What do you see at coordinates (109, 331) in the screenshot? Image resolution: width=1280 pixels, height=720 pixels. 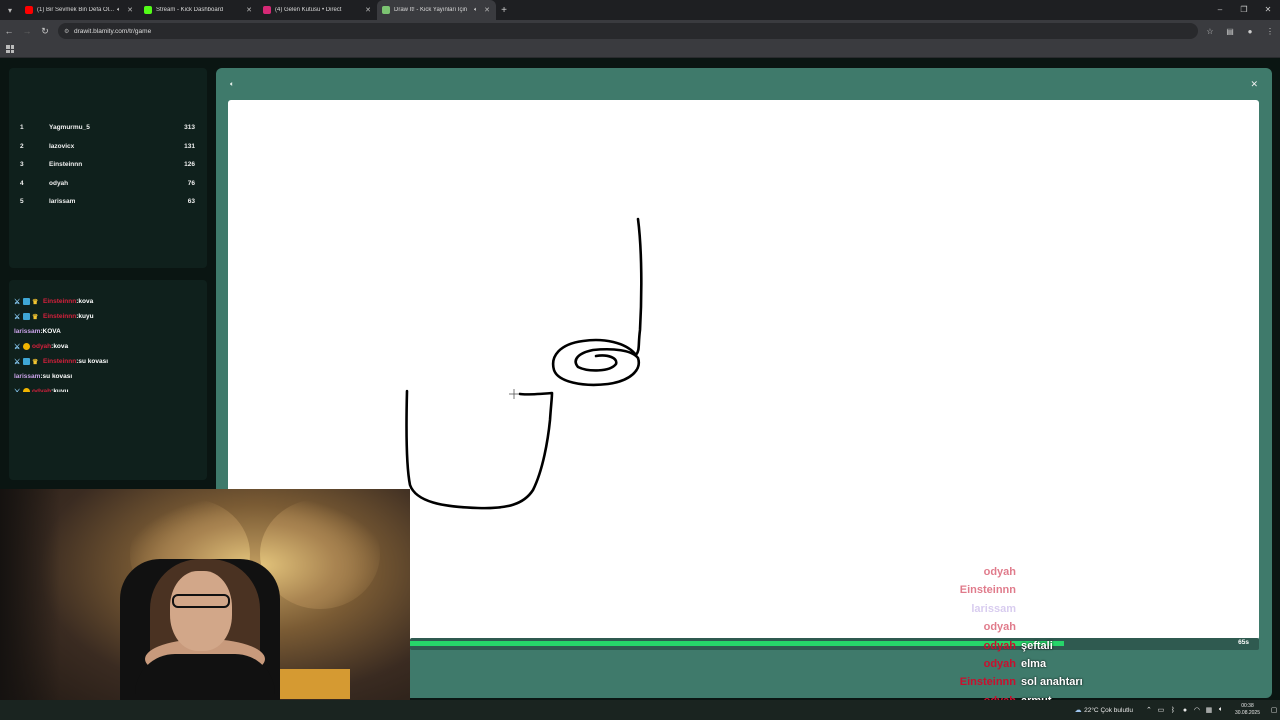 I see `side-chat-message: larissam:KOVA` at bounding box center [109, 331].